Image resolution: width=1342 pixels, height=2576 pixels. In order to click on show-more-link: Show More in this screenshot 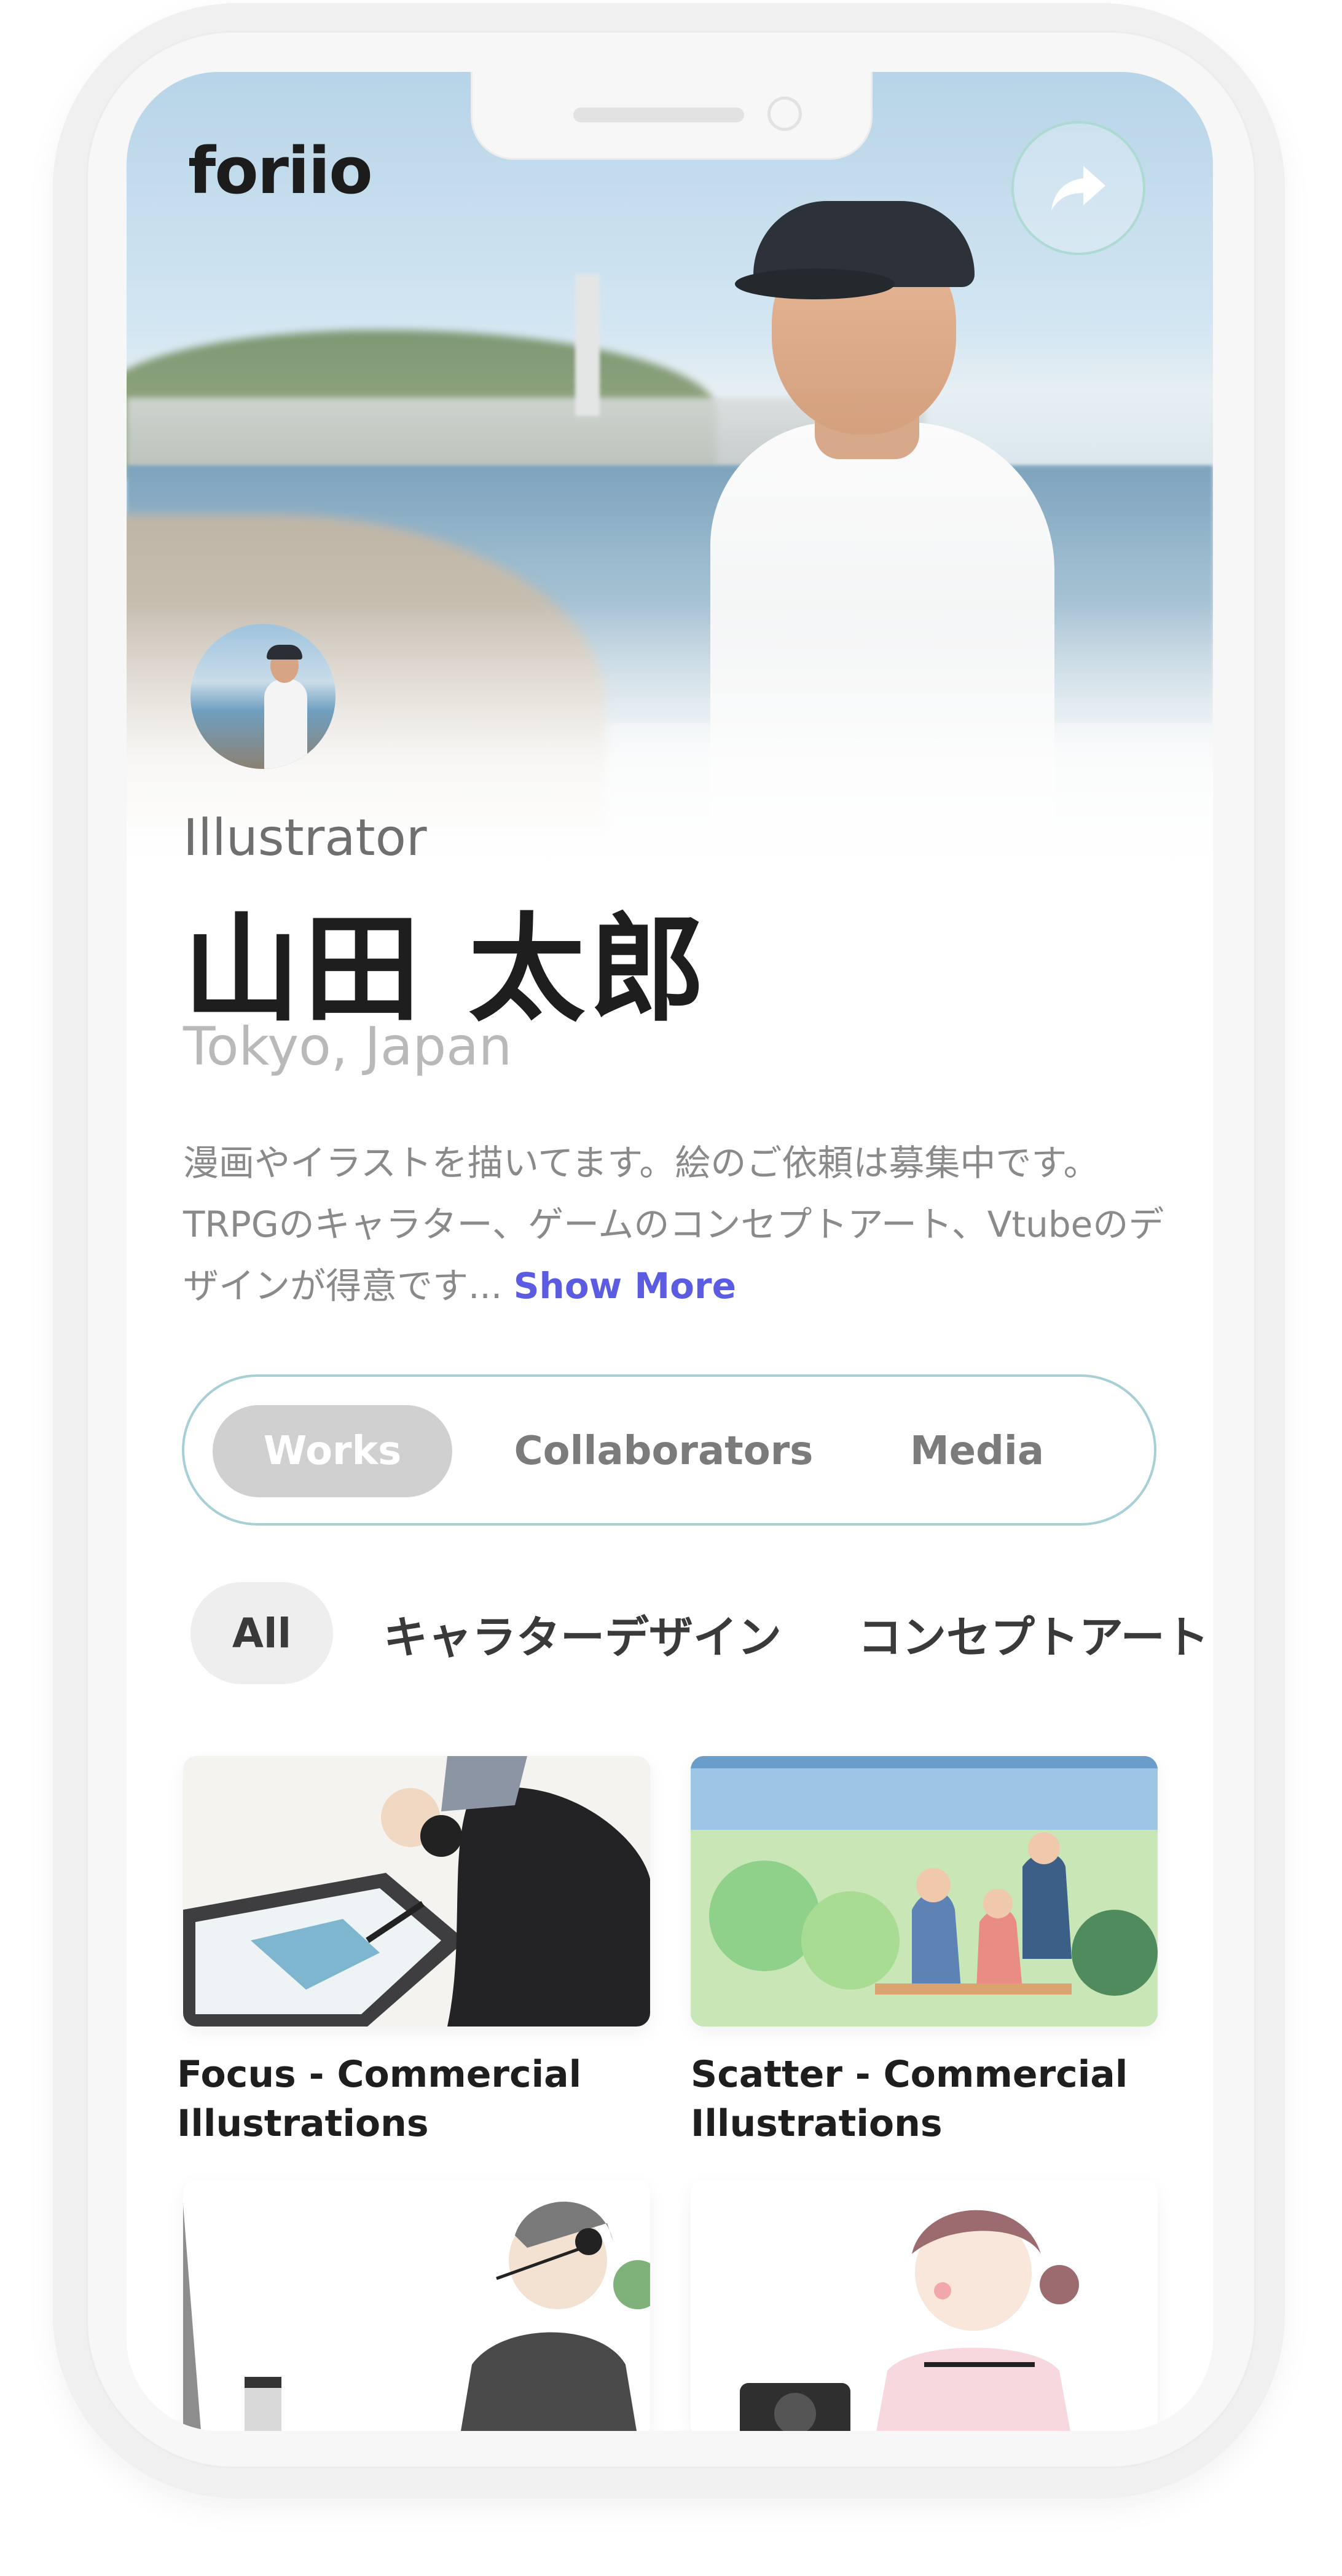, I will do `click(625, 1286)`.